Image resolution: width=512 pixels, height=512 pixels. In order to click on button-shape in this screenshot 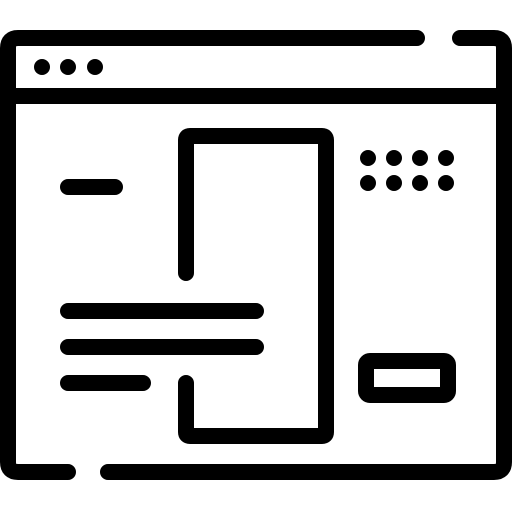, I will do `click(407, 378)`.